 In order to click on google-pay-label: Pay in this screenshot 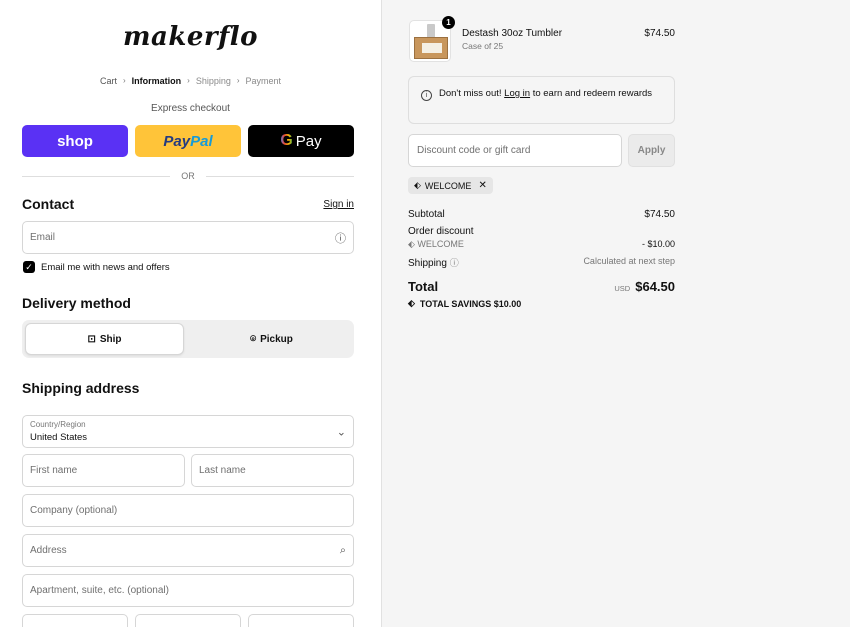, I will do `click(308, 141)`.